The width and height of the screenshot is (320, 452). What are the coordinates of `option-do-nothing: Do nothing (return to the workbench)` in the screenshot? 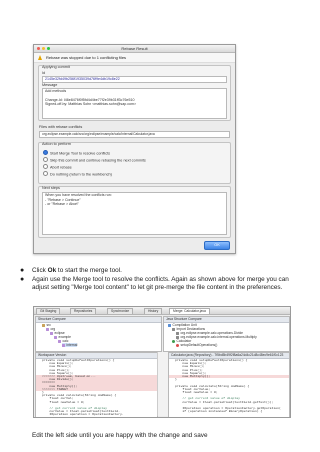 It's located at (77, 174).